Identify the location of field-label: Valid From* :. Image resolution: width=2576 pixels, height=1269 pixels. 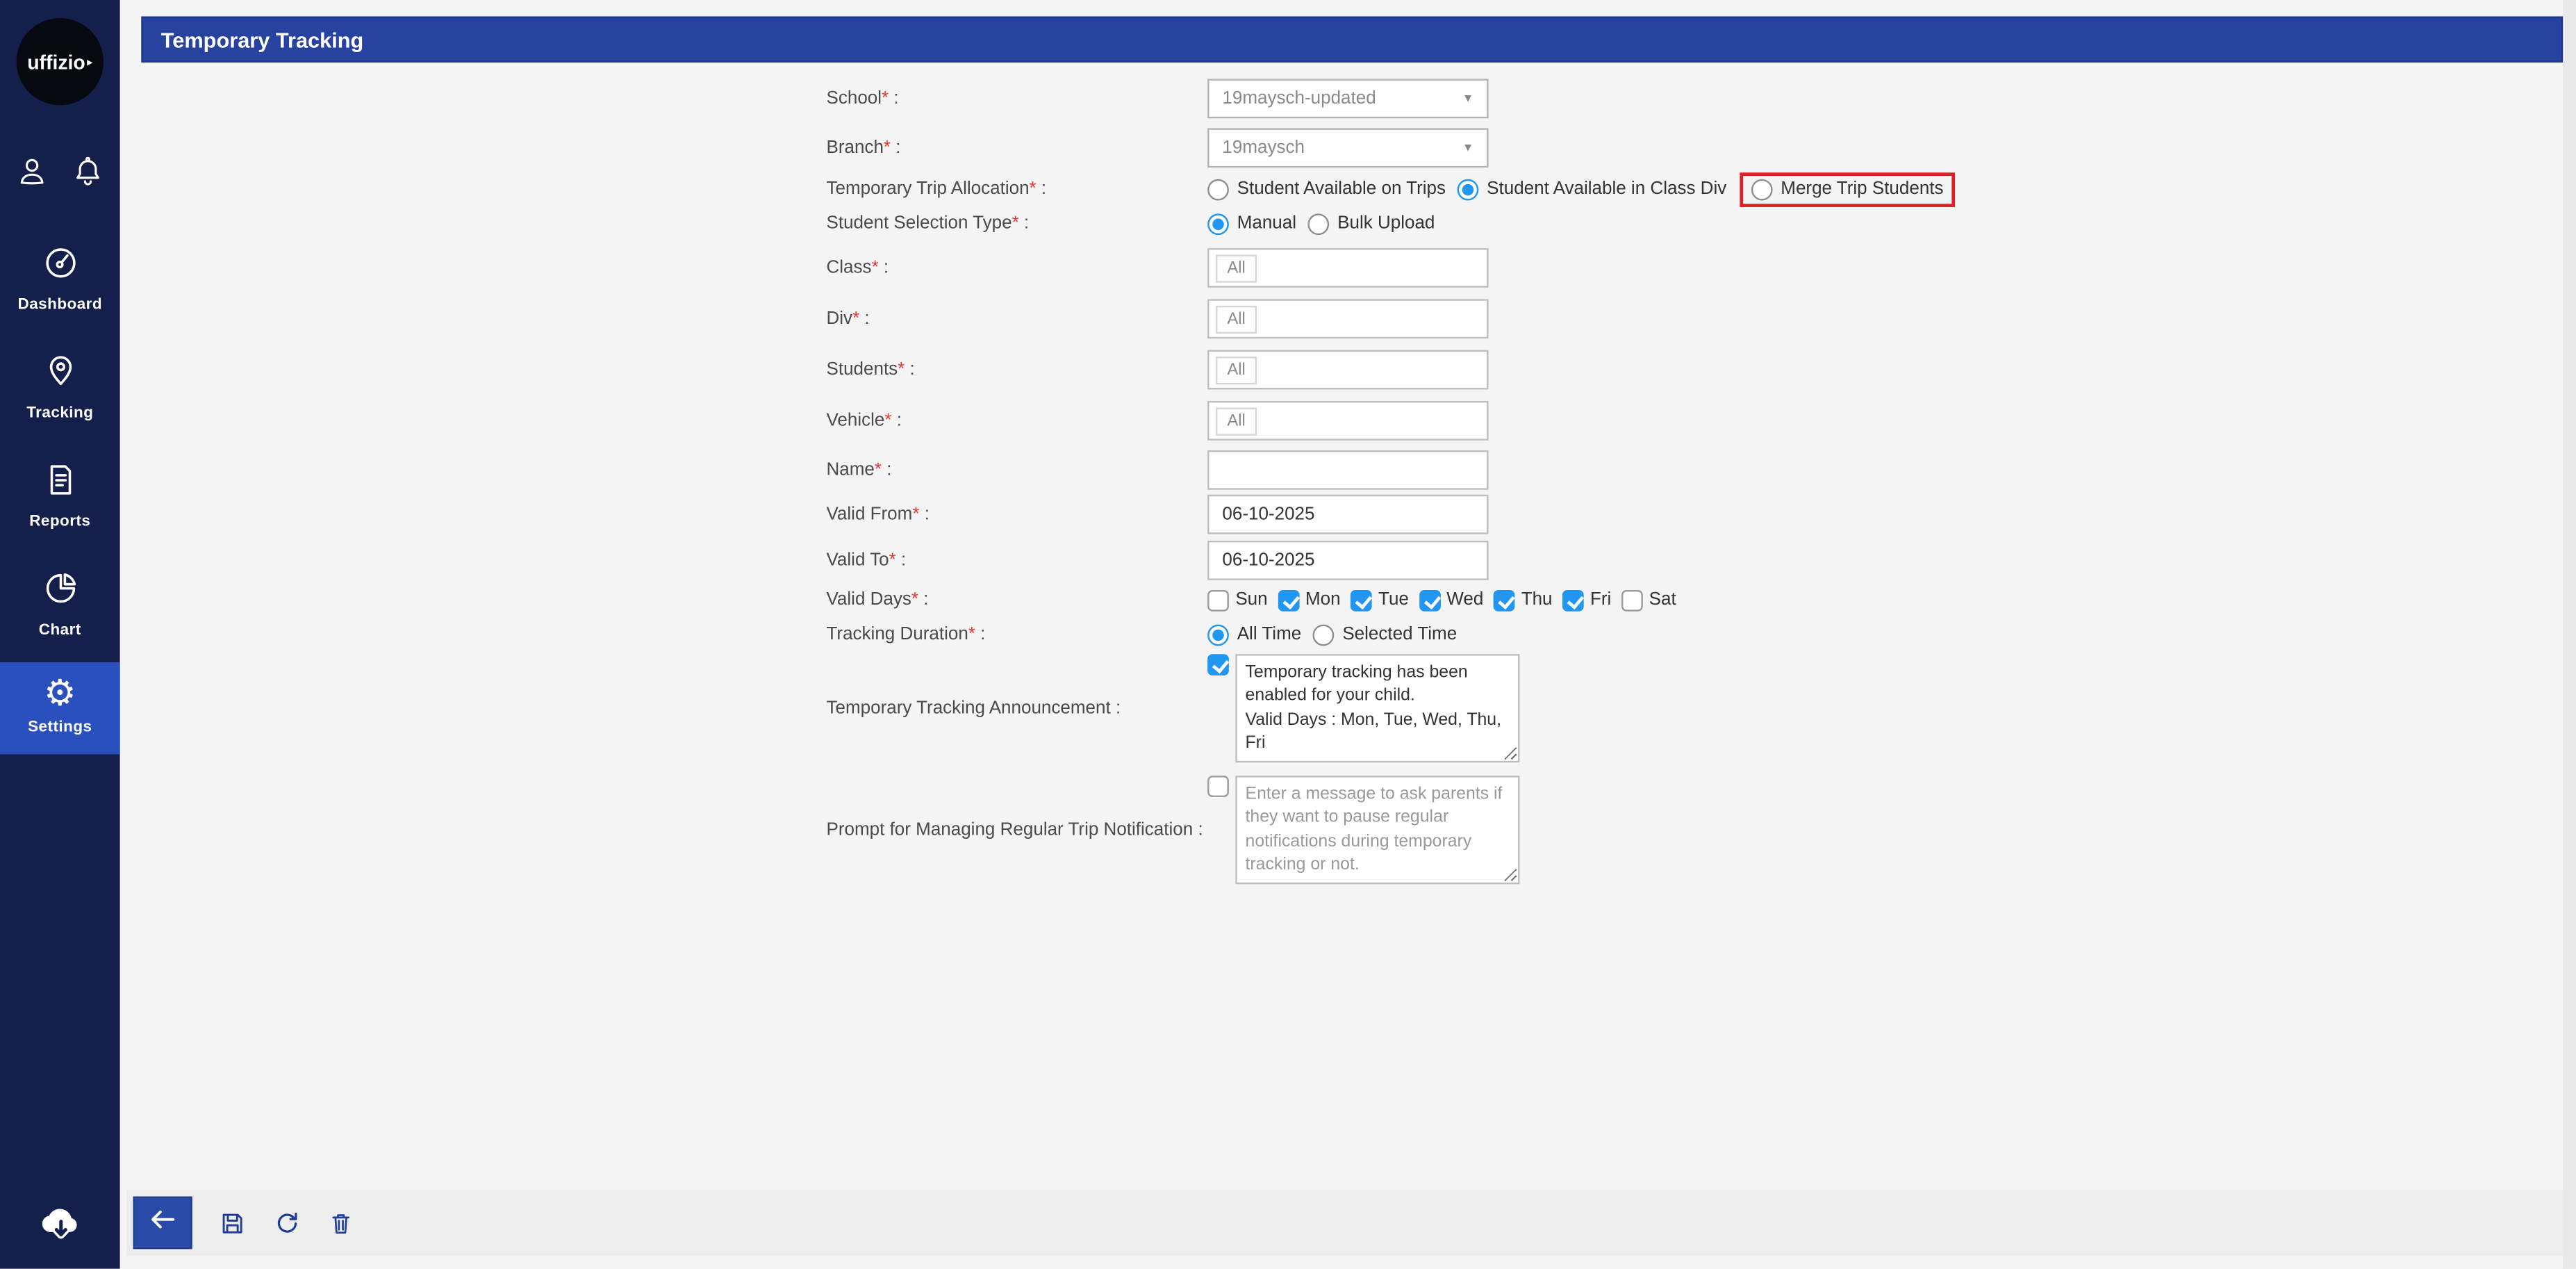
(878, 514).